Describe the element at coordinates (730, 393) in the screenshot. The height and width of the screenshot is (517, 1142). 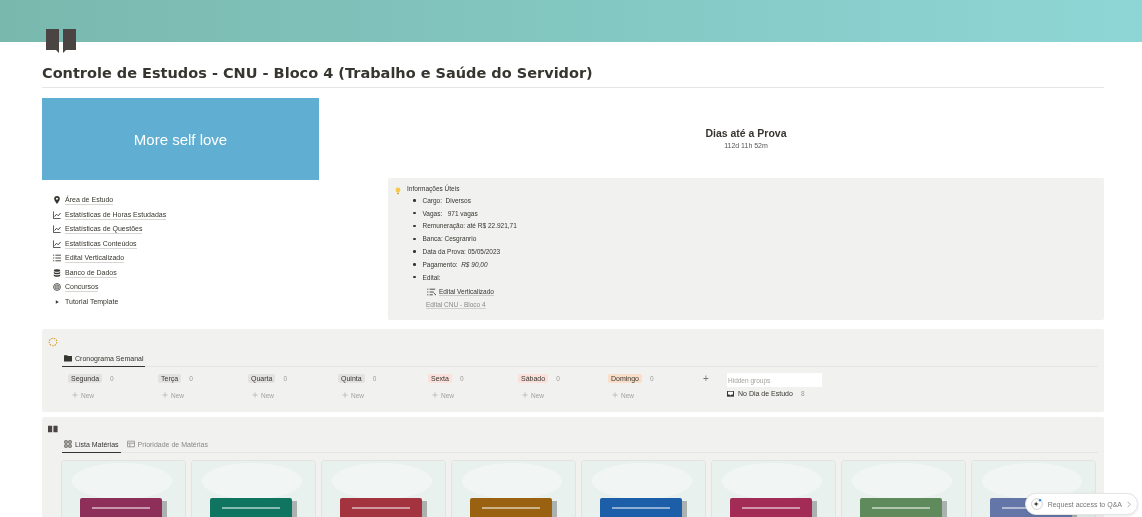
I see `inbox-icon` at that location.